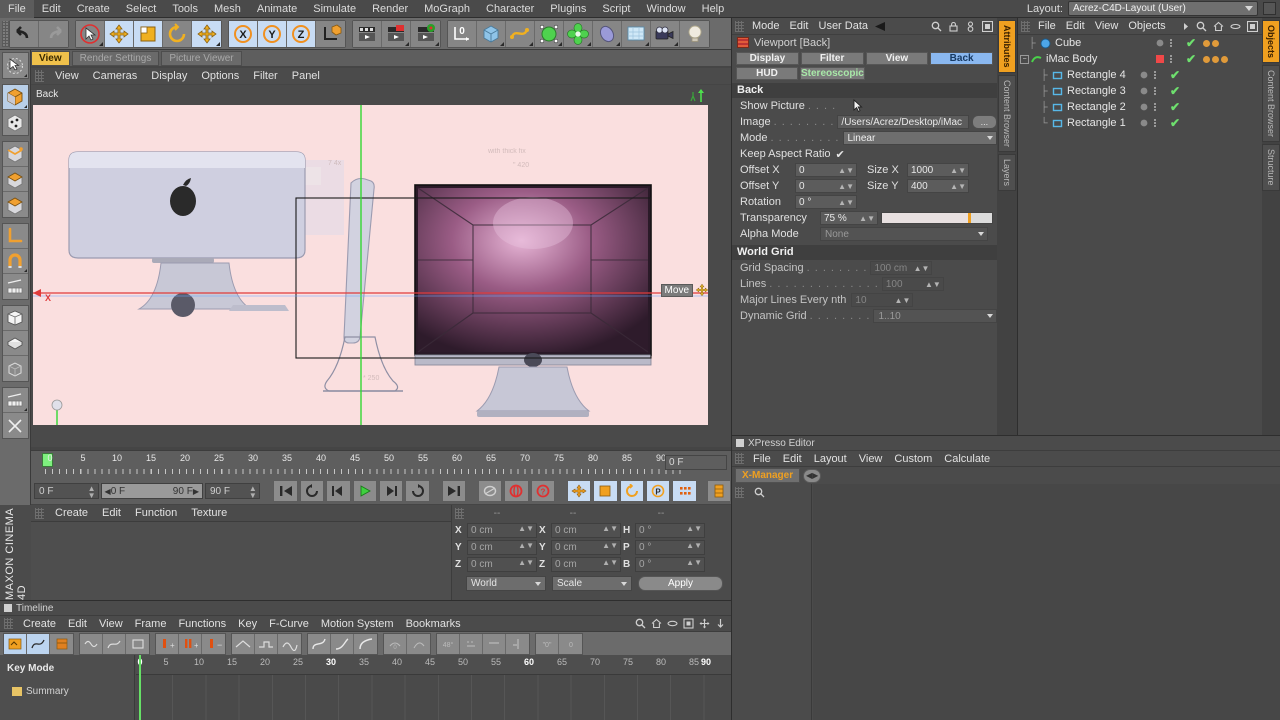 This screenshot has height=720, width=1280. What do you see at coordinates (289, 643) in the screenshot?
I see `spline-interp-icon` at bounding box center [289, 643].